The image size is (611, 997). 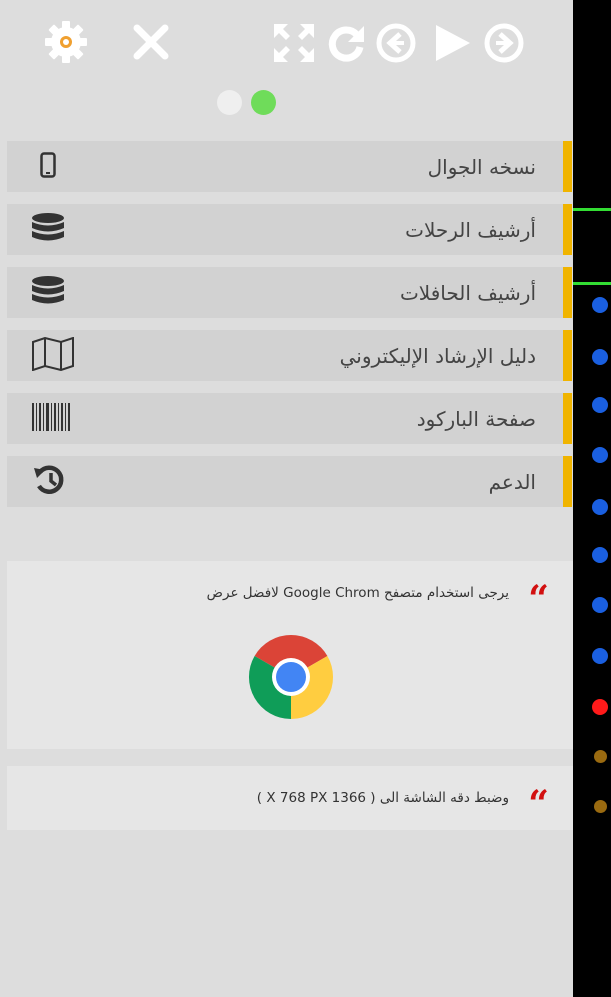 What do you see at coordinates (50, 482) in the screenshot?
I see `history-icon` at bounding box center [50, 482].